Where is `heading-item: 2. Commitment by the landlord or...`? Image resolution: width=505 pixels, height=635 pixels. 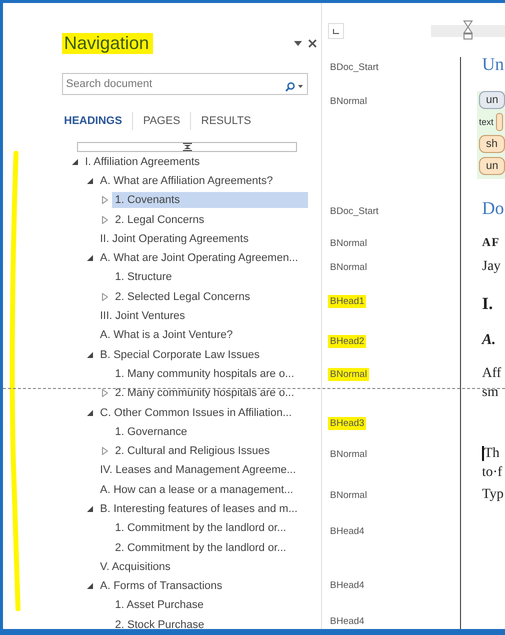
heading-item: 2. Commitment by the landlord or... is located at coordinates (210, 548).